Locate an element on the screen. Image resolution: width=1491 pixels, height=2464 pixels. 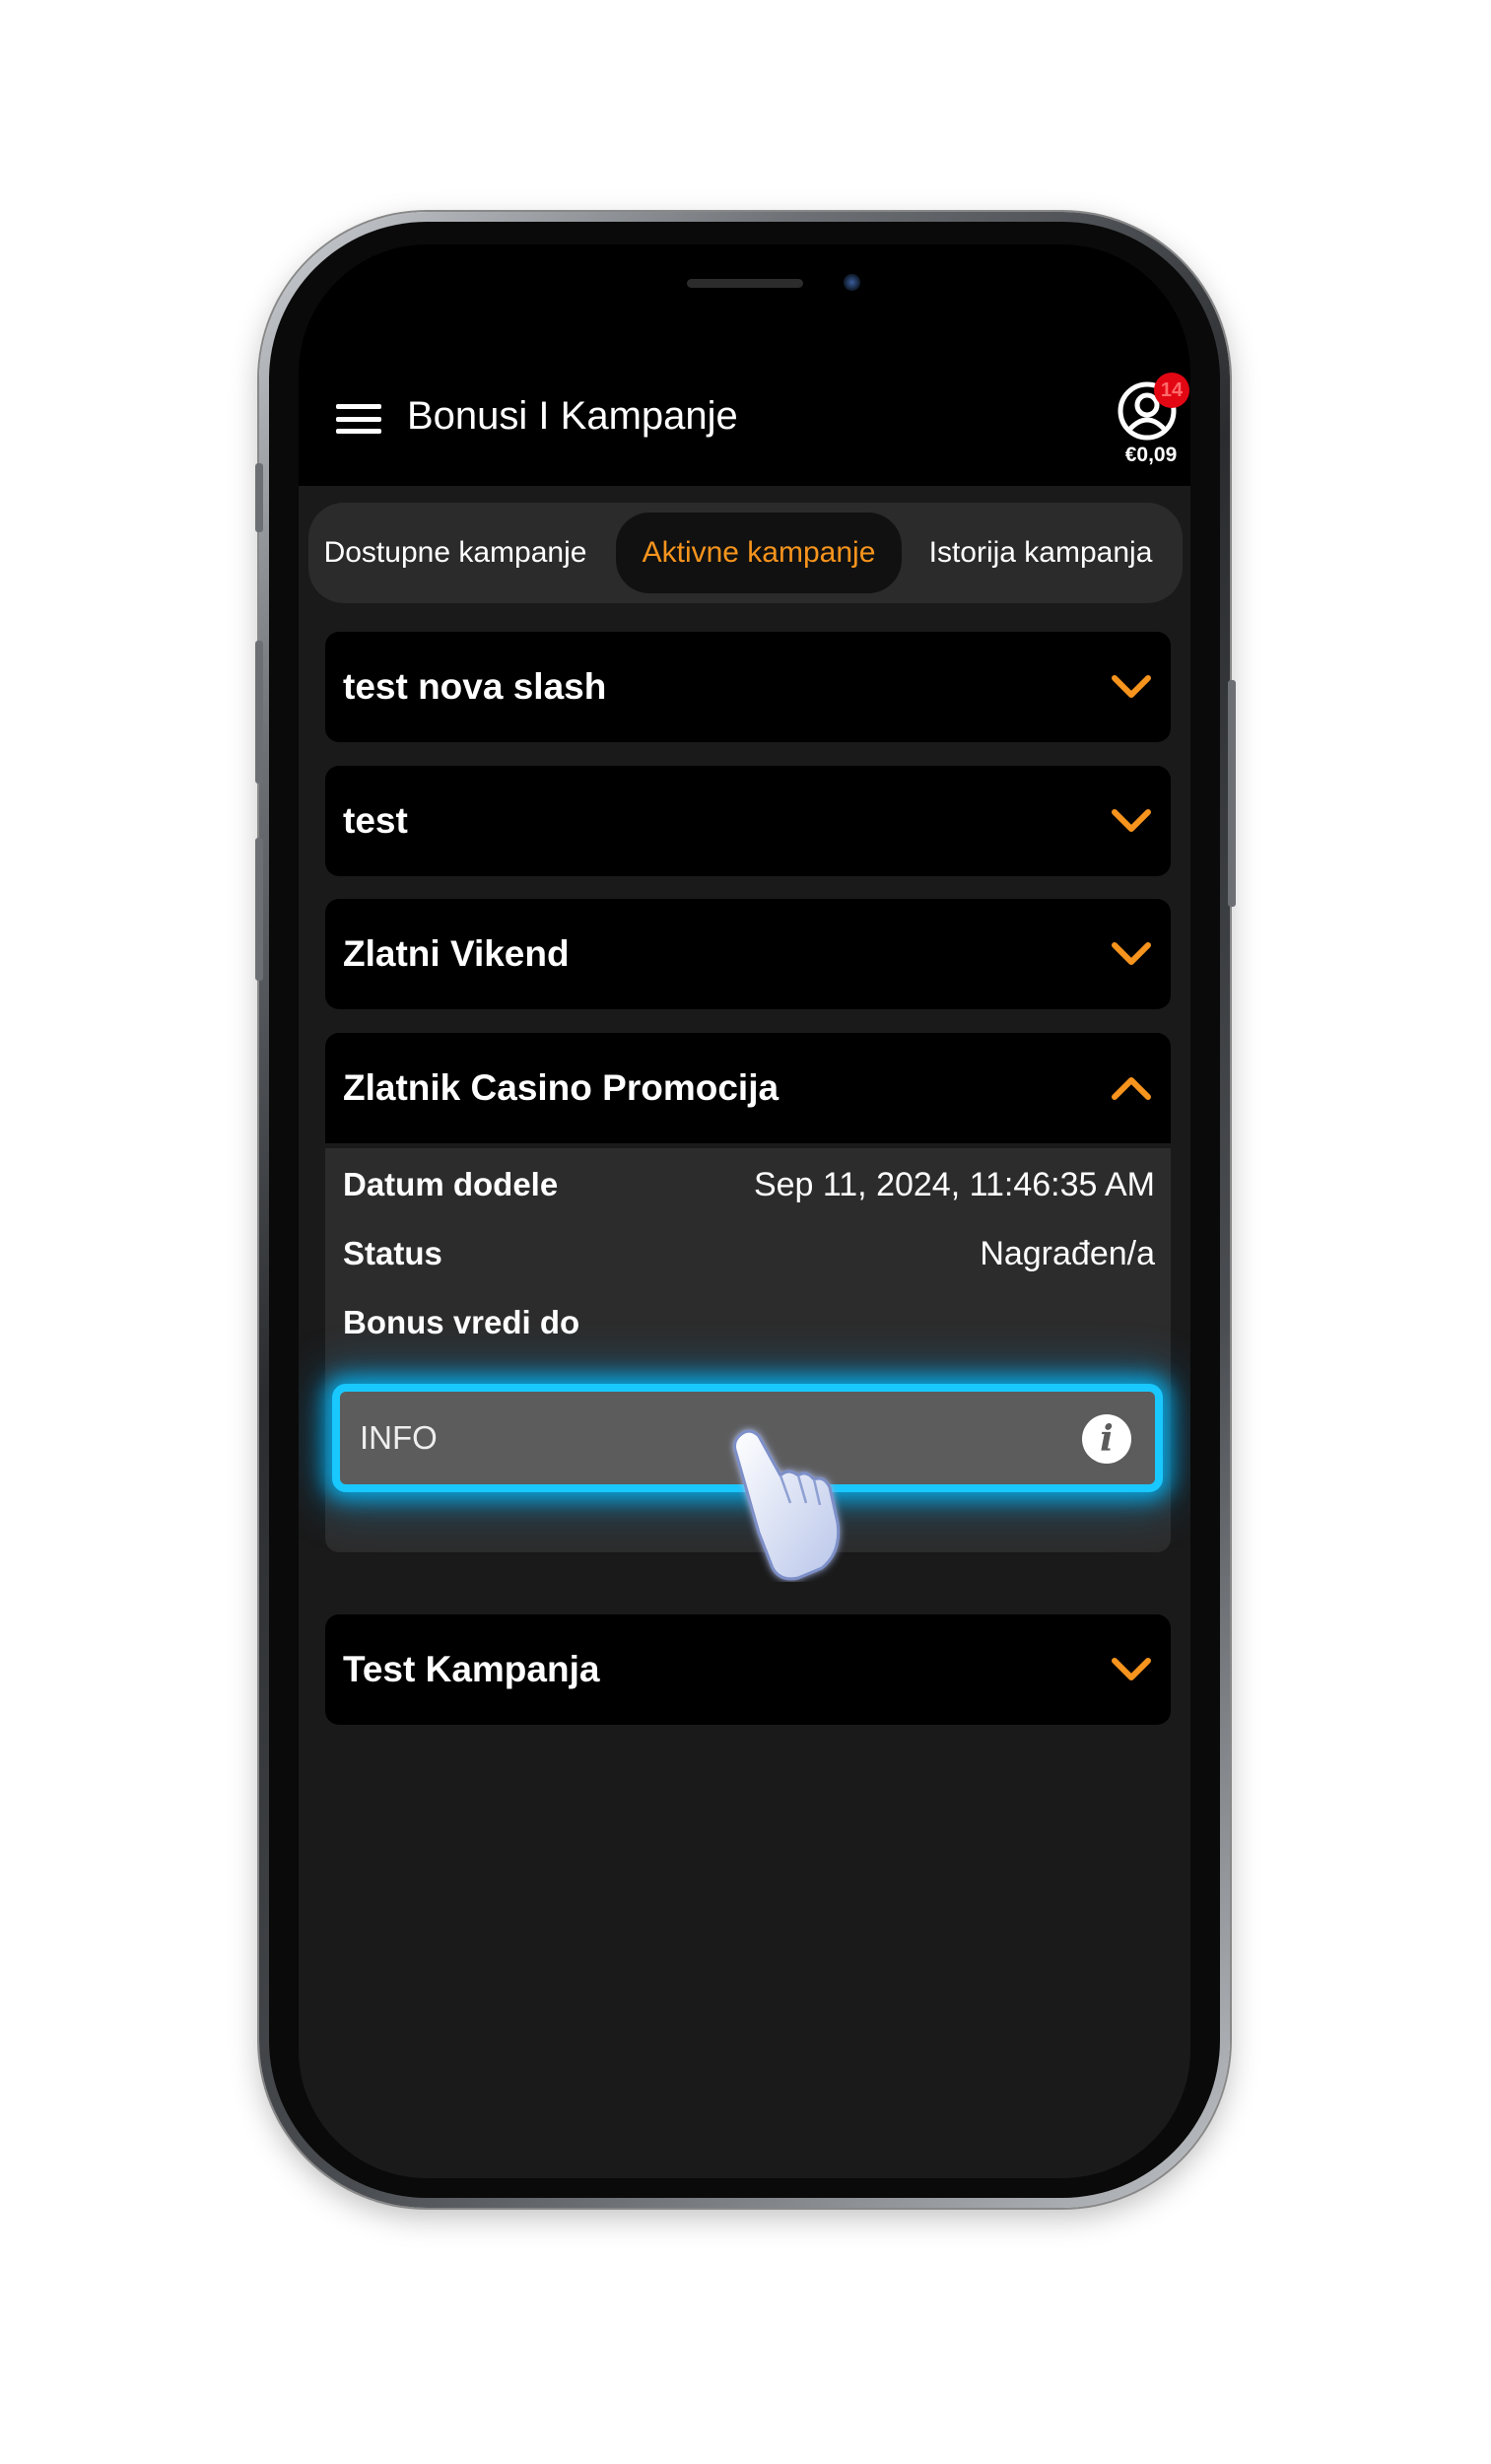
campaign-title: test nova slash is located at coordinates (475, 686).